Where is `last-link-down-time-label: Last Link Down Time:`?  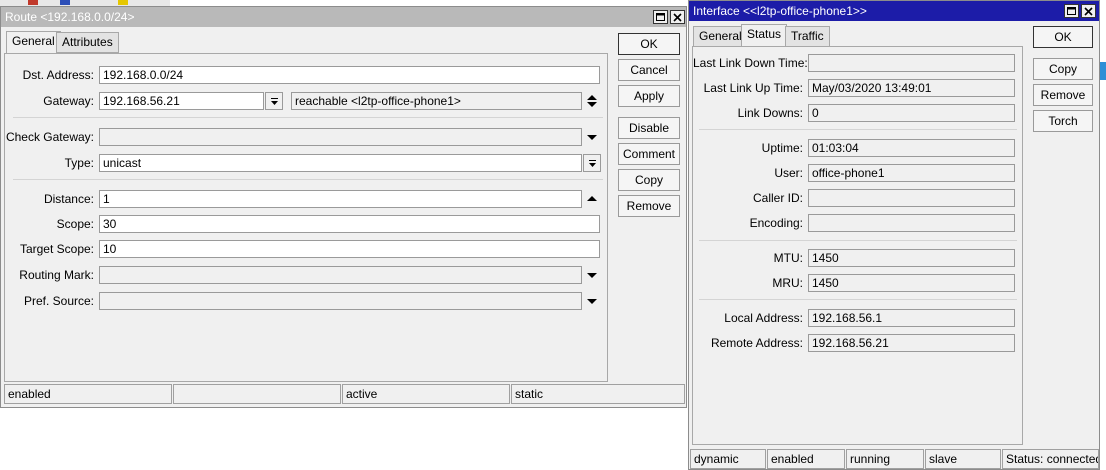
last-link-down-time-label: Last Link Down Time: is located at coordinates (750, 63).